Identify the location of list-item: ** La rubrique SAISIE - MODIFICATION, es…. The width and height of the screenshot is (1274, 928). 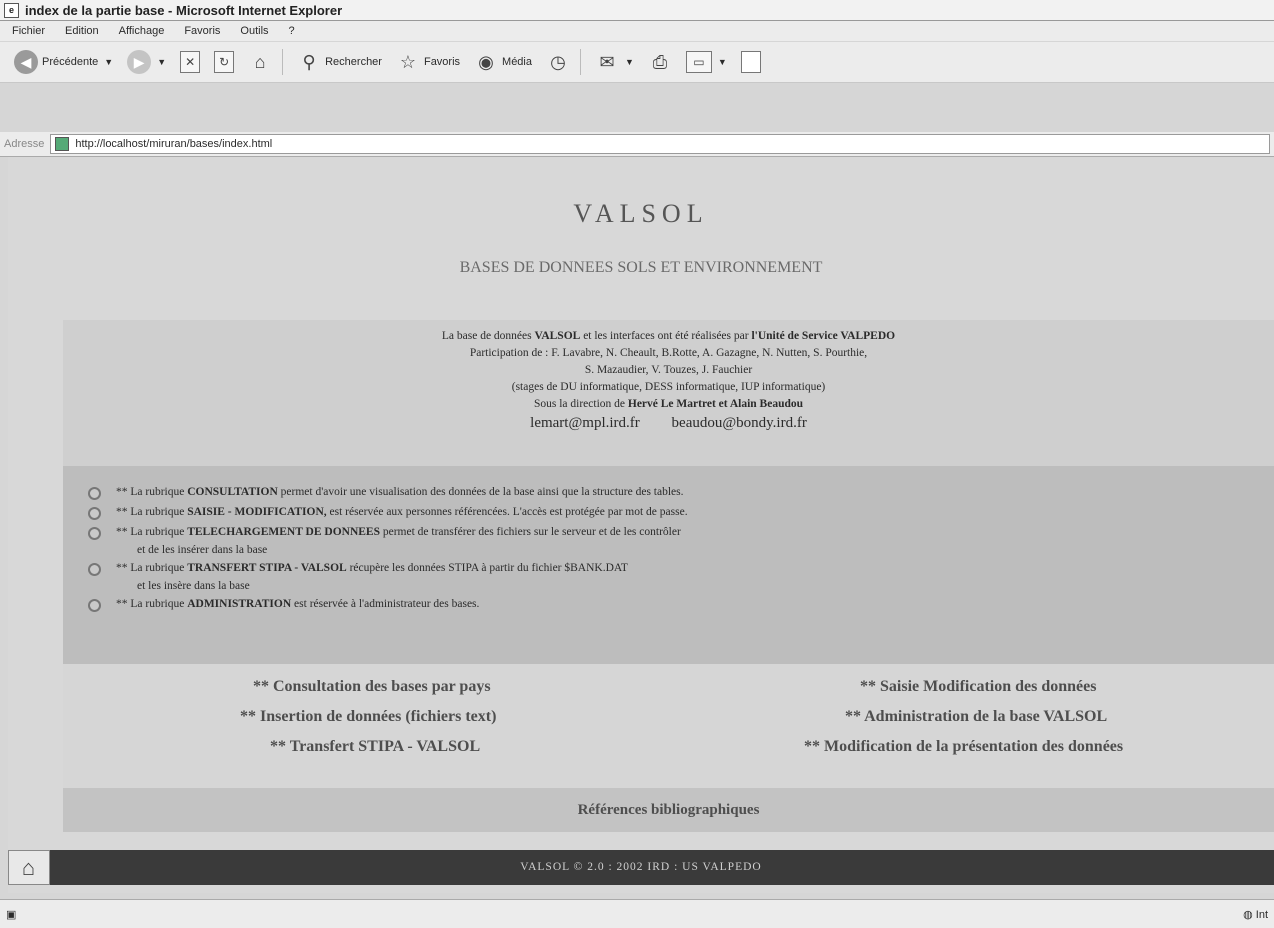
(668, 512).